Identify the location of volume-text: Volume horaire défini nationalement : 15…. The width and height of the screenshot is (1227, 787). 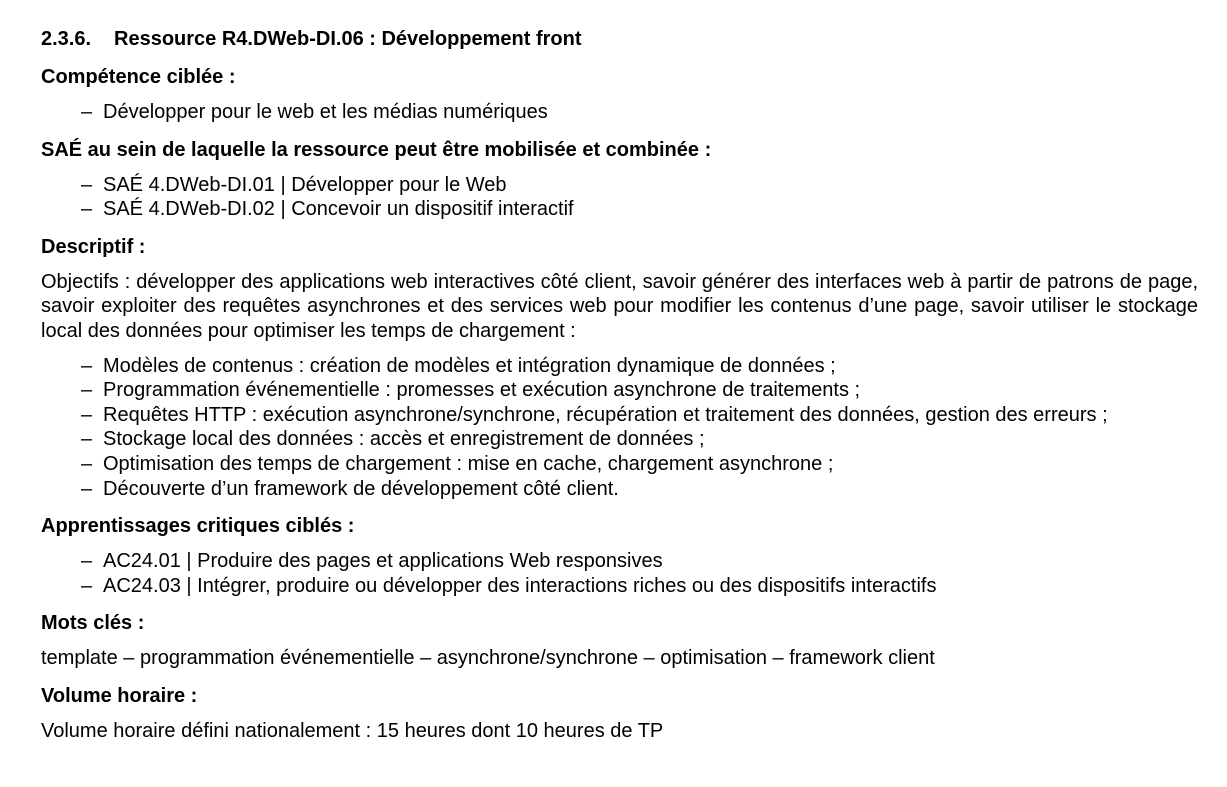
(352, 730).